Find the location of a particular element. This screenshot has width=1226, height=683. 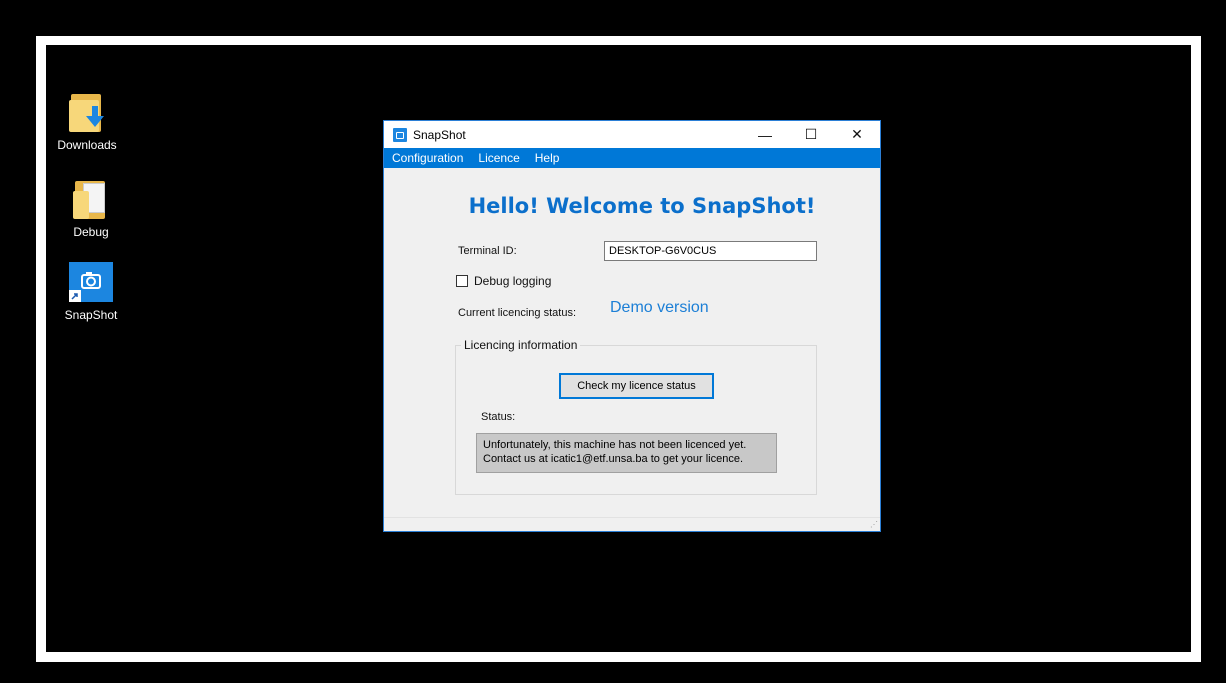

maximize-button: ☐ is located at coordinates (811, 134).